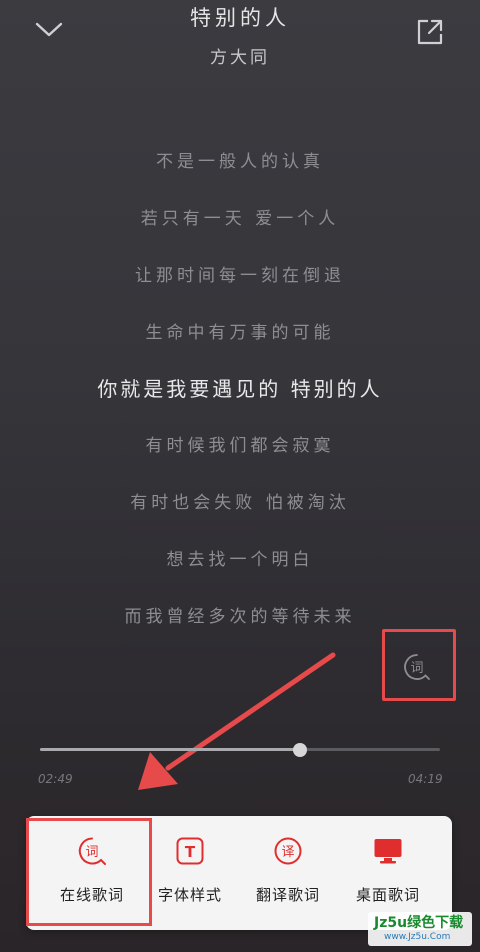 The image size is (480, 952). I want to click on lyric-line: 不是一般人的认真, so click(240, 162).